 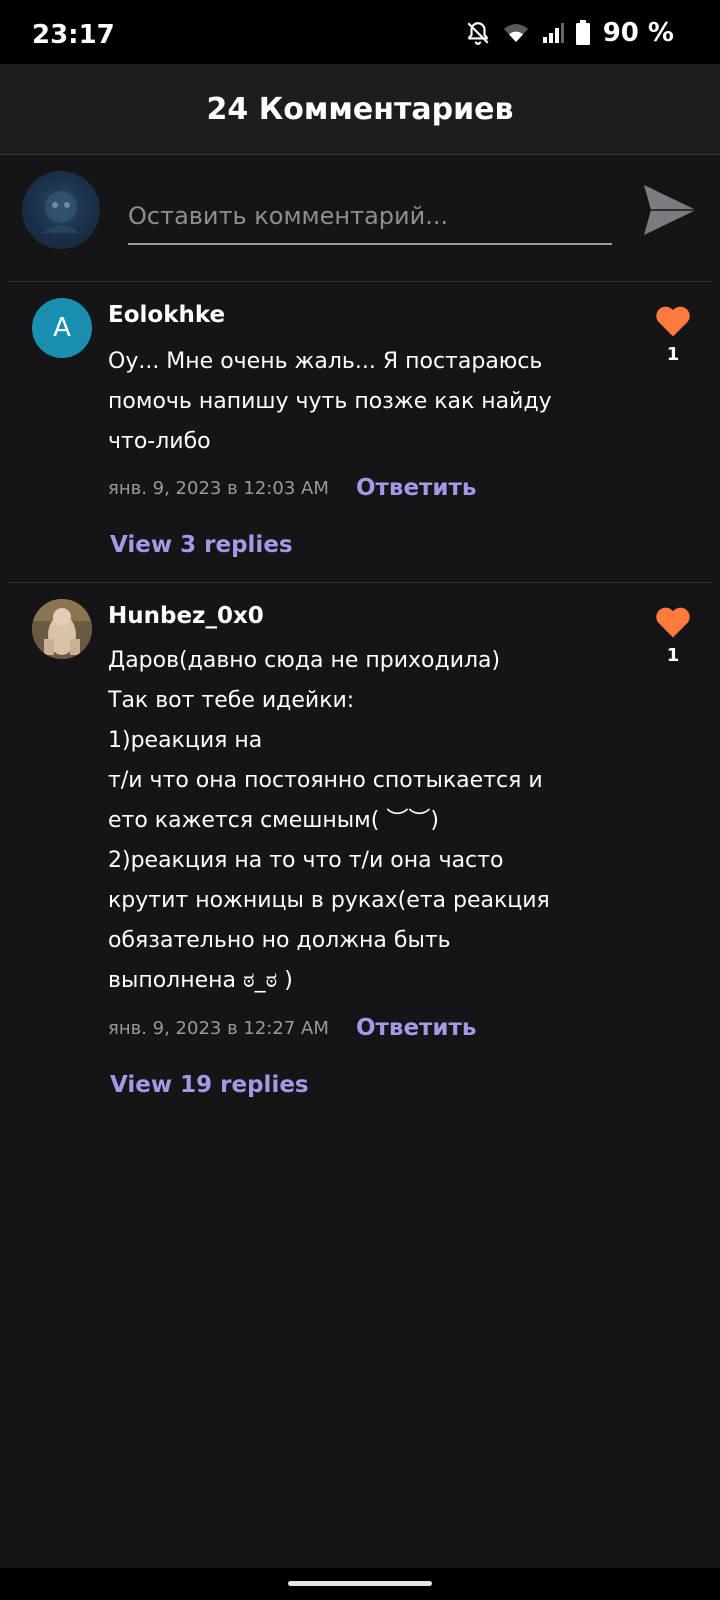 What do you see at coordinates (582, 32) in the screenshot?
I see `battery-icon` at bounding box center [582, 32].